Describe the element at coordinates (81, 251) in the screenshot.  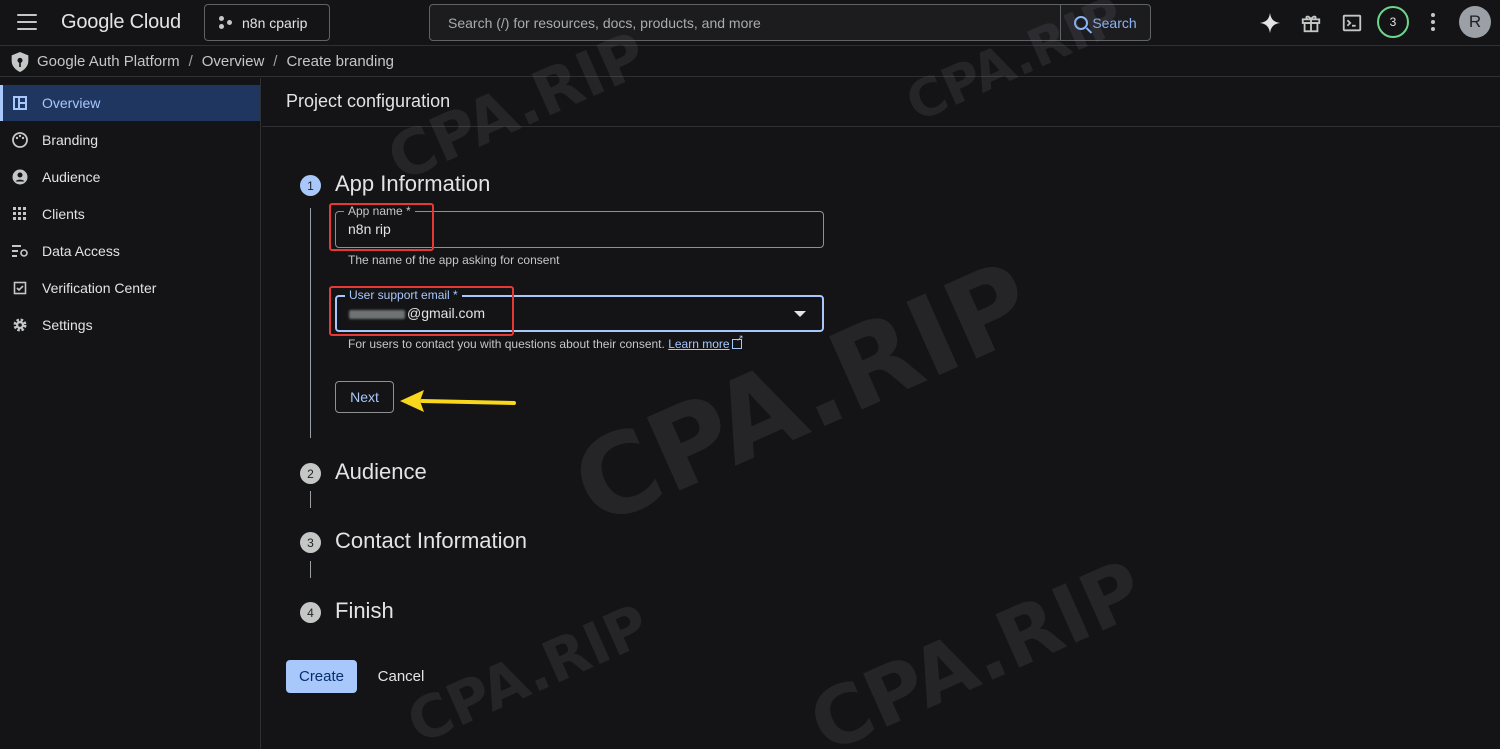
I see `sidebar-item-label: Data Access` at that location.